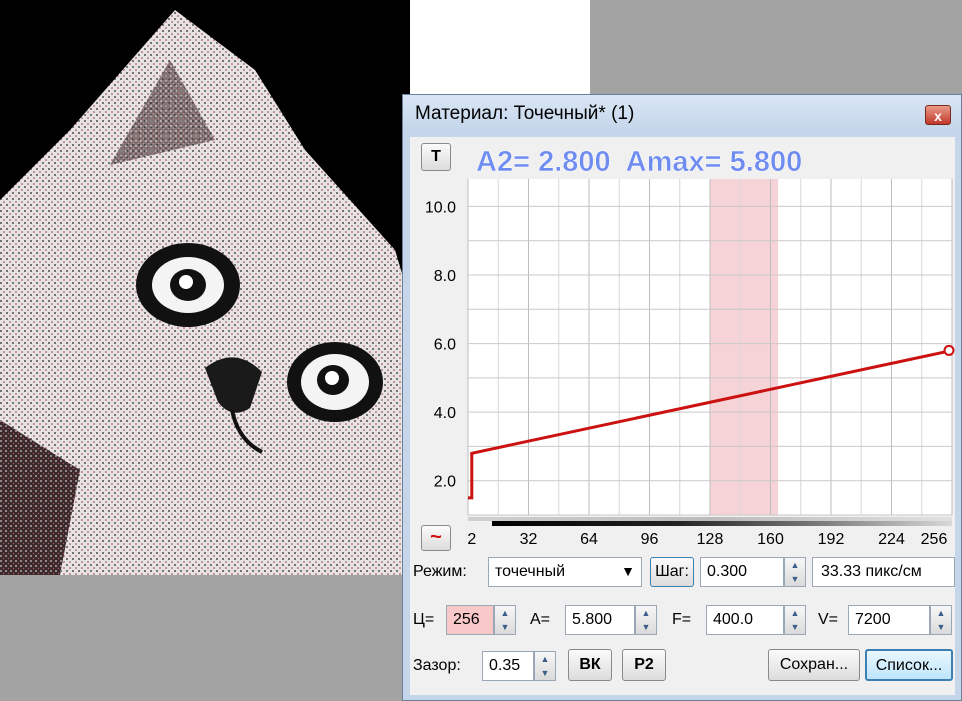 This screenshot has height=701, width=962. What do you see at coordinates (592, 619) in the screenshot?
I see `a-value: 5.800` at bounding box center [592, 619].